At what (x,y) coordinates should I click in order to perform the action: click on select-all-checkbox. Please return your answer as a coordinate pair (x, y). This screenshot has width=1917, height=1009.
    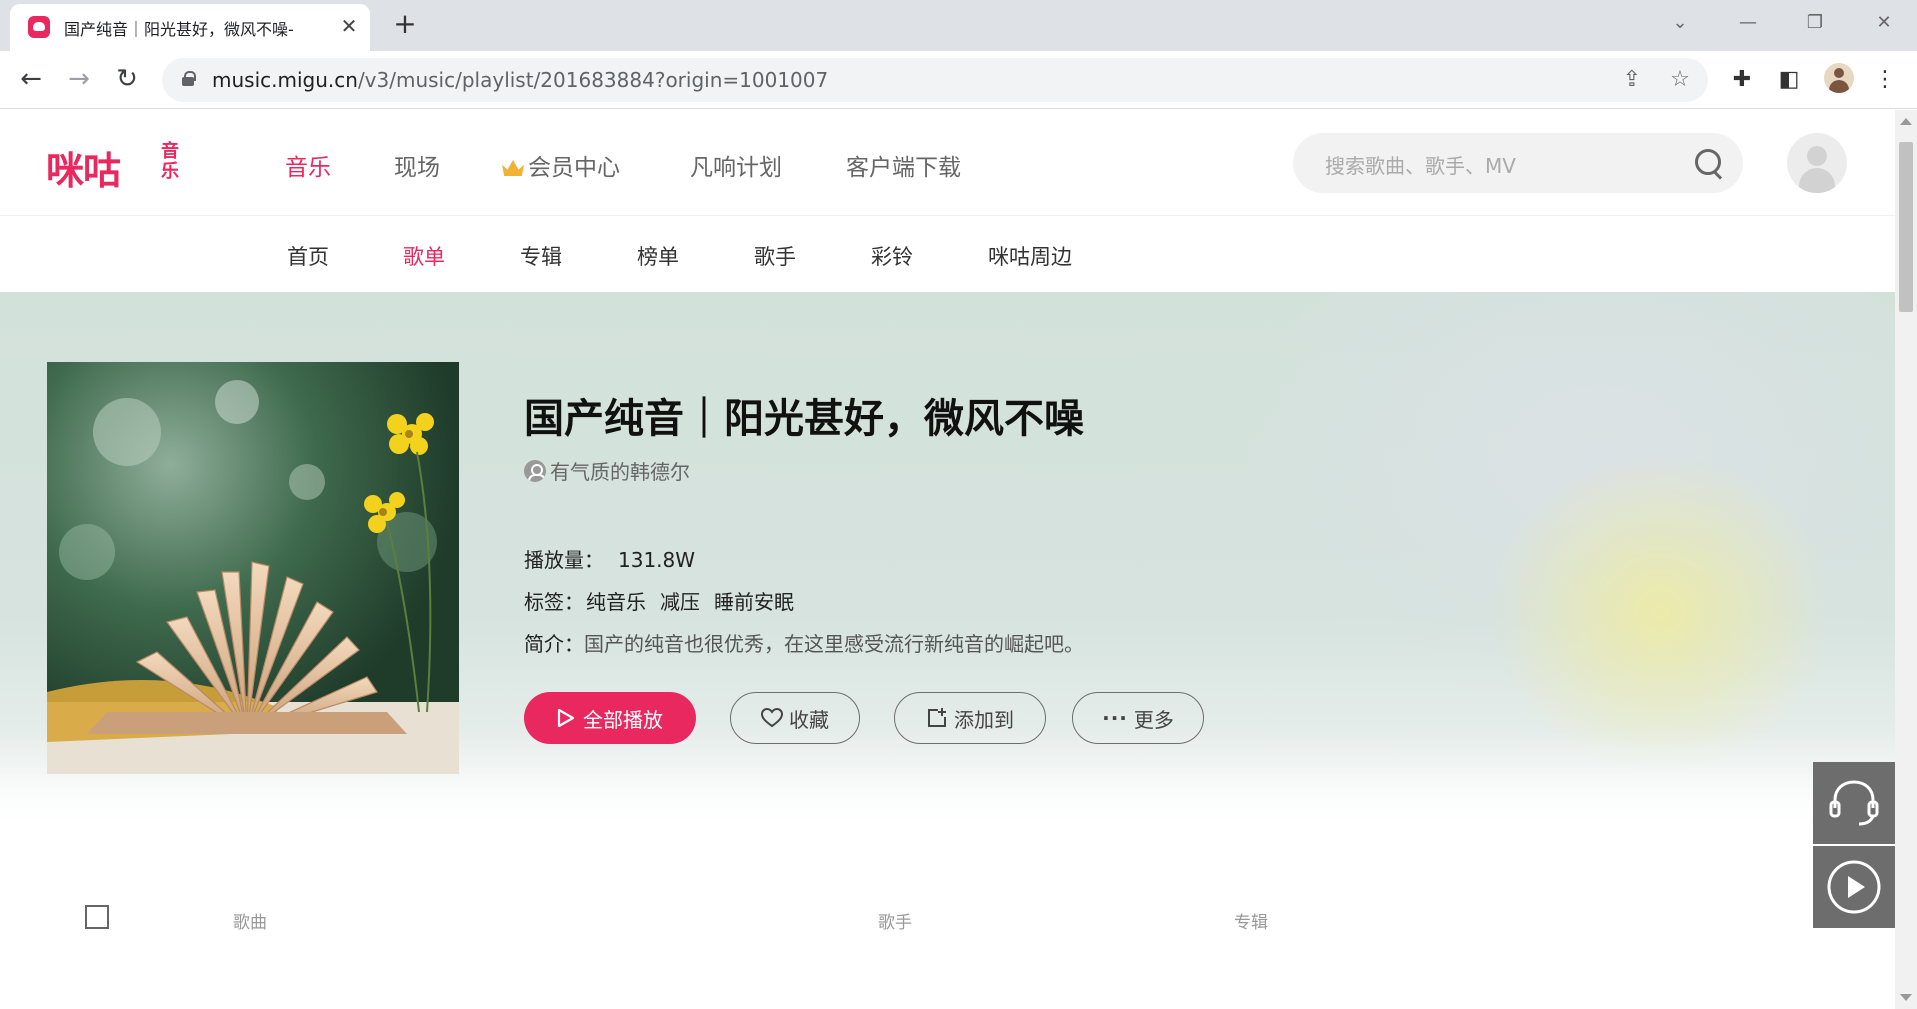
    Looking at the image, I should click on (97, 917).